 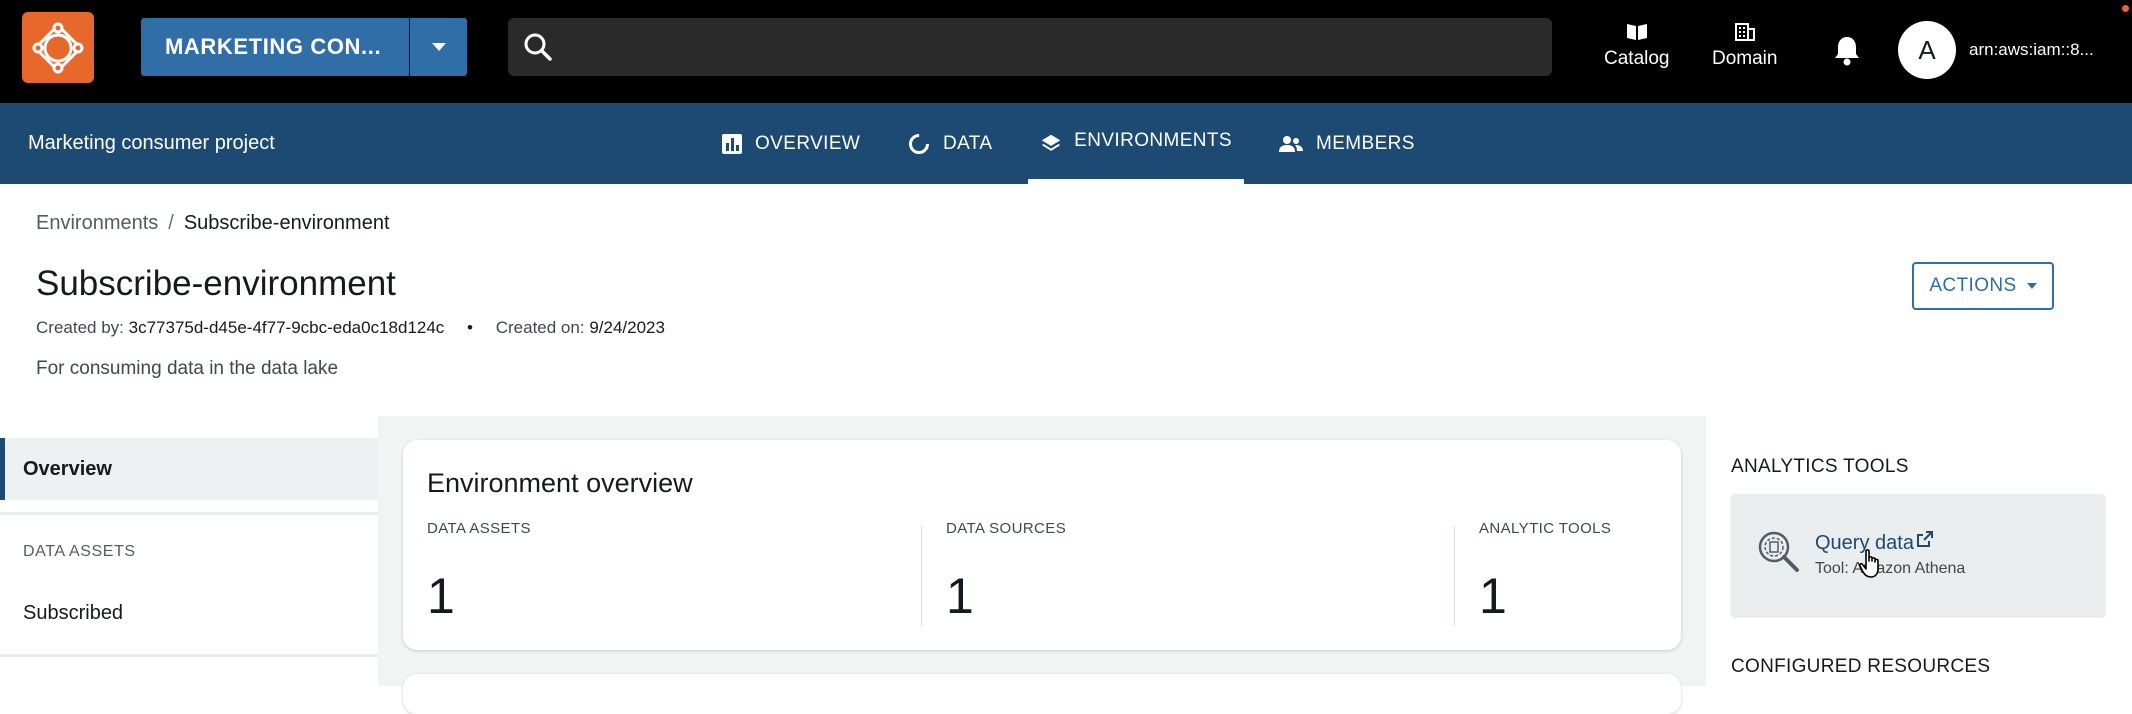 What do you see at coordinates (560, 483) in the screenshot?
I see `card-title: Environment overview` at bounding box center [560, 483].